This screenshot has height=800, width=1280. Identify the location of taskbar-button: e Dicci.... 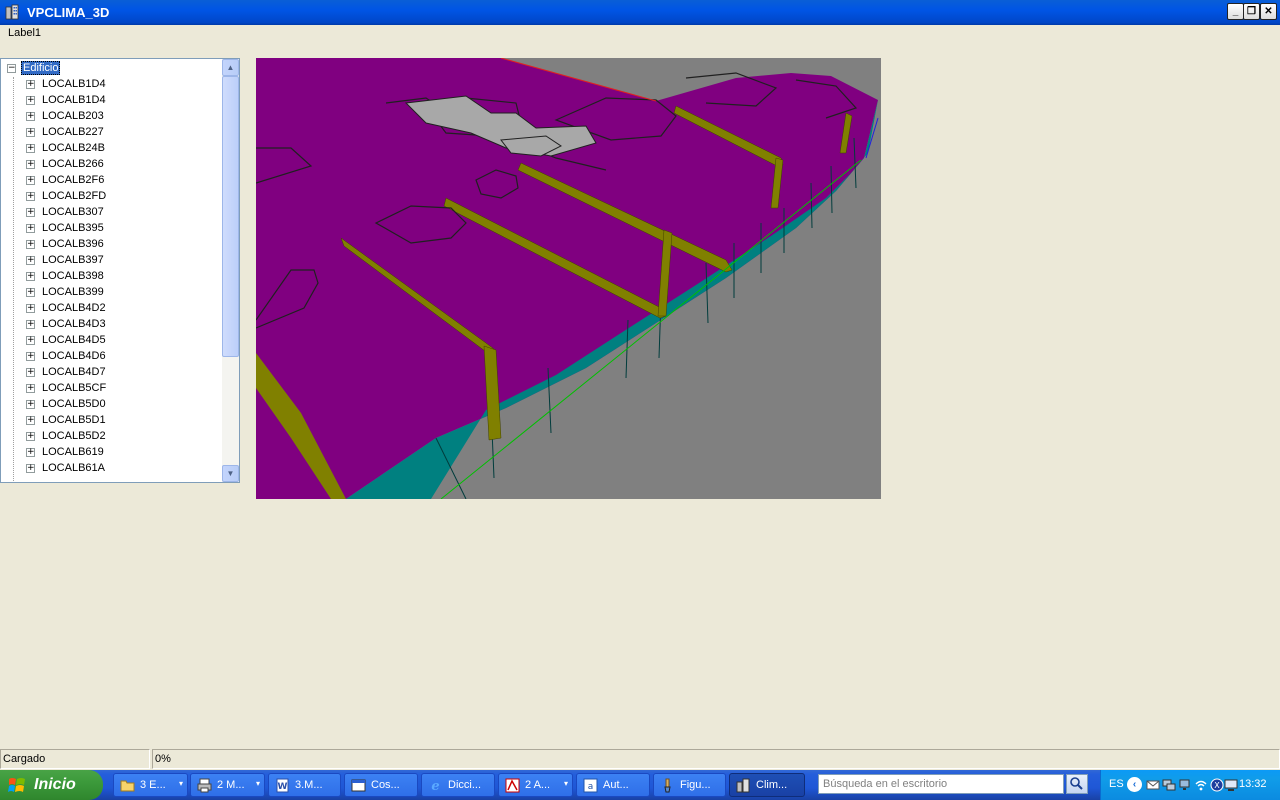
(458, 785).